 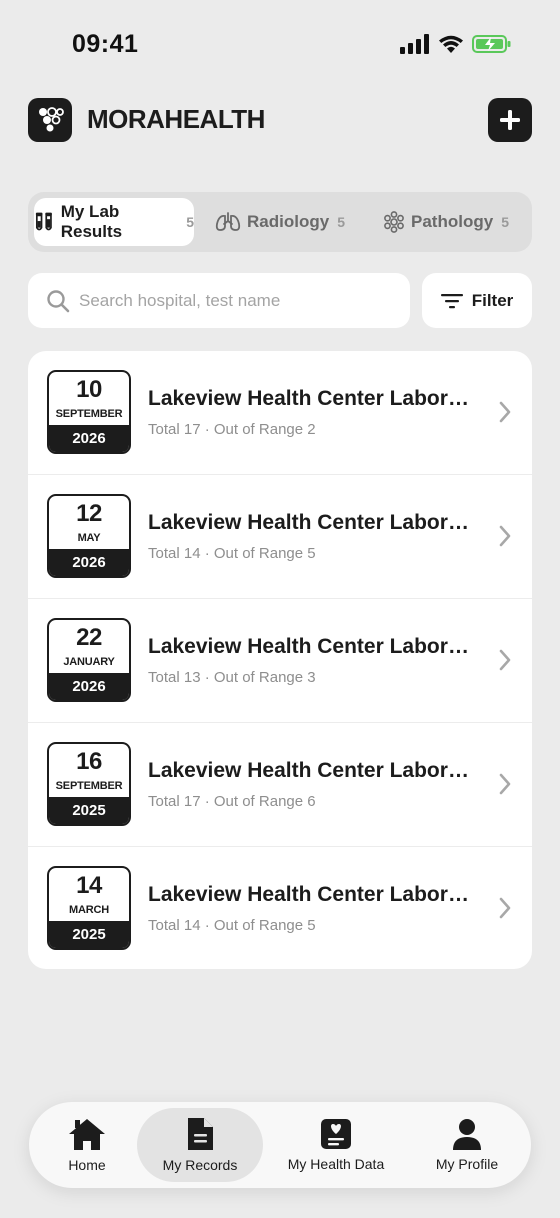 What do you see at coordinates (451, 300) in the screenshot?
I see `filter-icon` at bounding box center [451, 300].